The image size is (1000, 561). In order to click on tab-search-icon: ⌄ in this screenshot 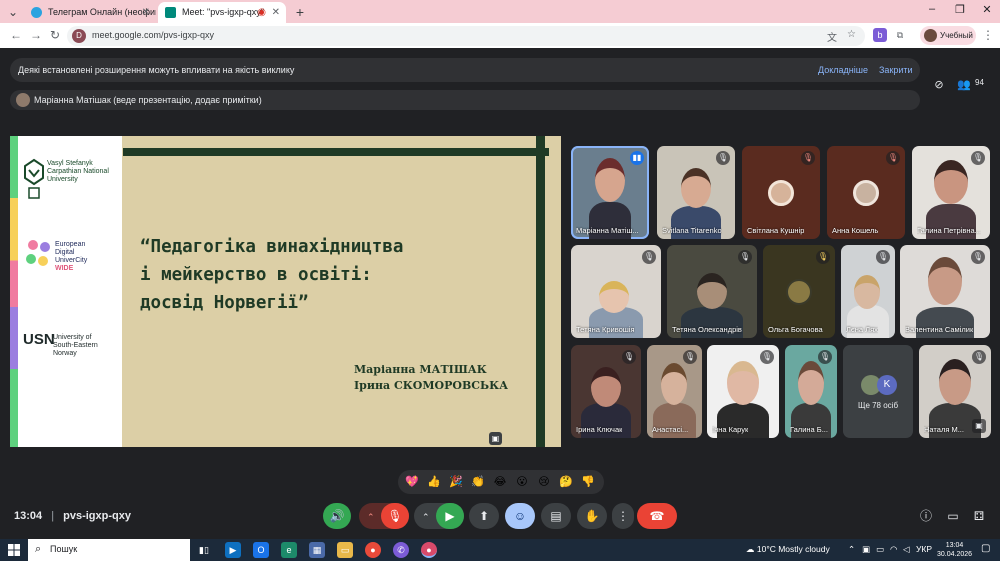, I will do `click(13, 12)`.